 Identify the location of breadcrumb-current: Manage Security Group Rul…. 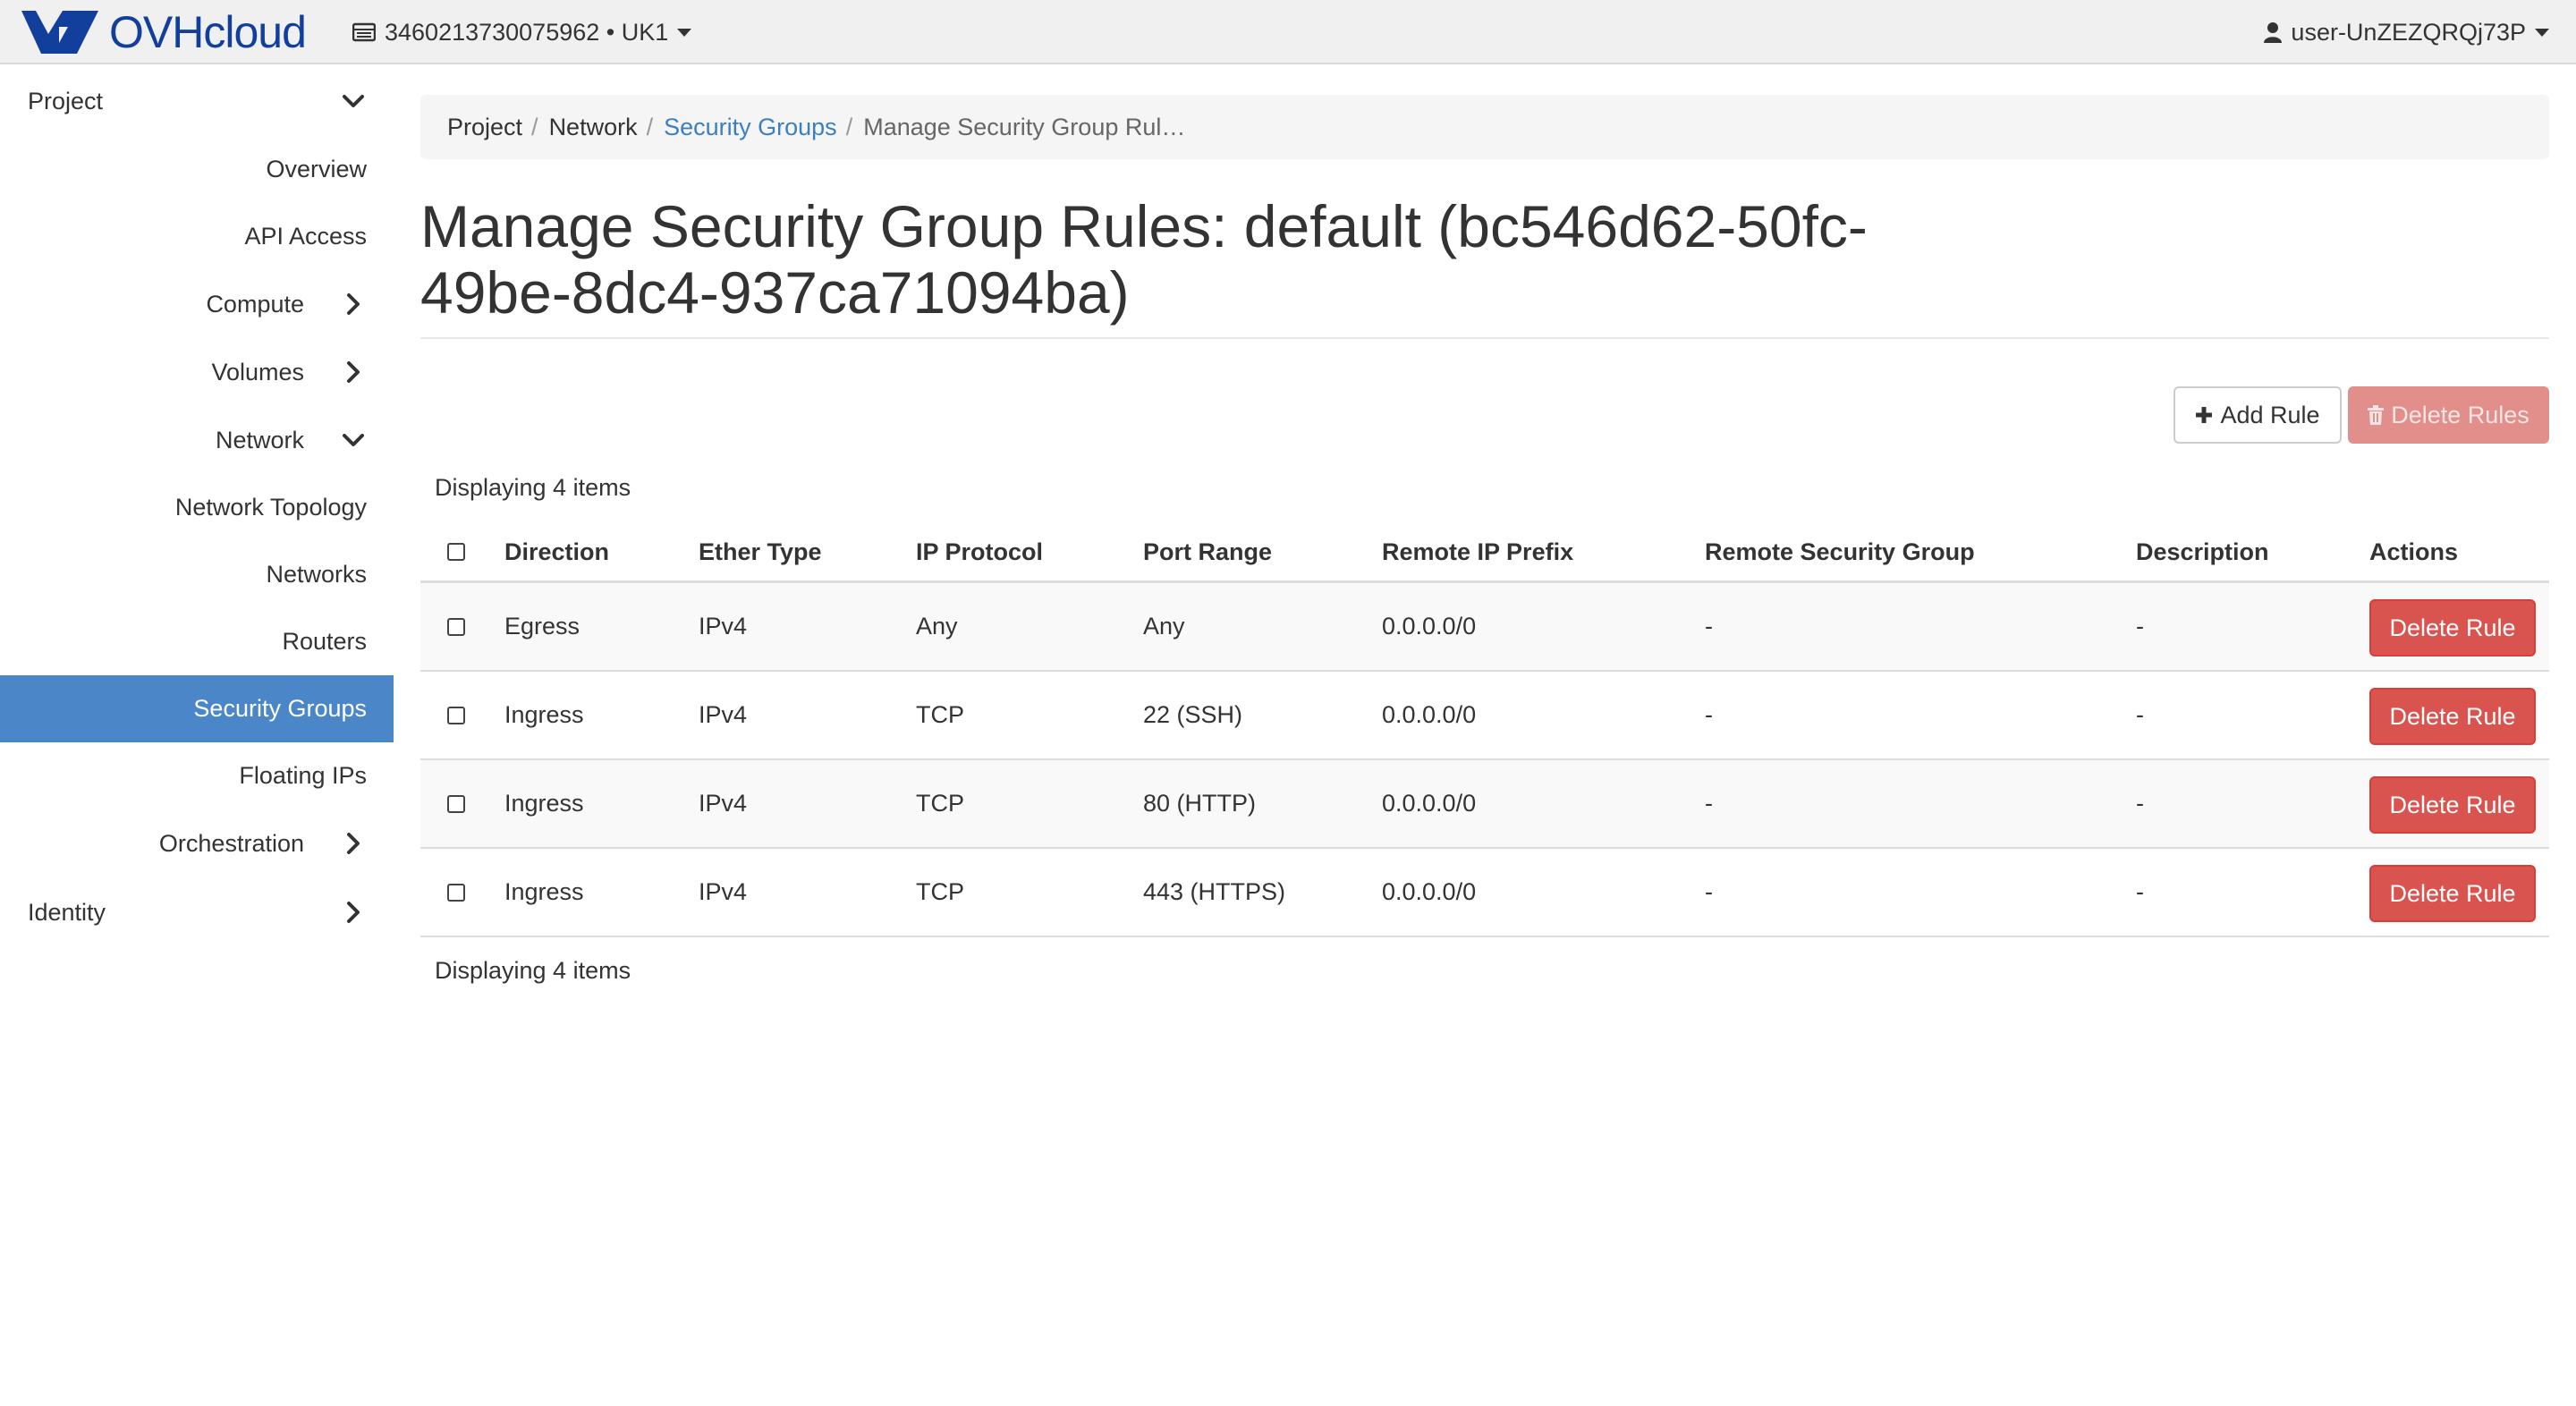
(1024, 127).